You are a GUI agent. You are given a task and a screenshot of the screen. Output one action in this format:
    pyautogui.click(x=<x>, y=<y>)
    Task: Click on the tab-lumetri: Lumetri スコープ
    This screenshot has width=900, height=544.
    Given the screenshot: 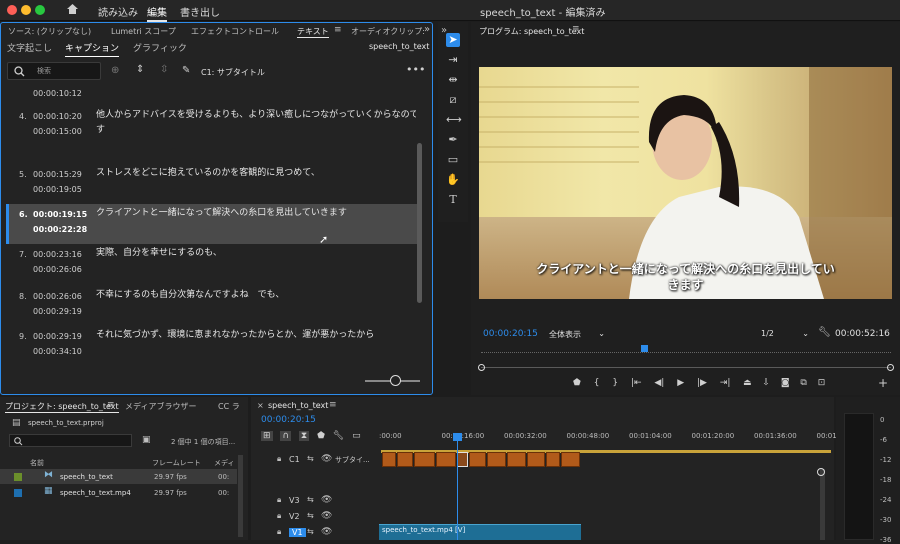 What is the action you would take?
    pyautogui.click(x=143, y=31)
    